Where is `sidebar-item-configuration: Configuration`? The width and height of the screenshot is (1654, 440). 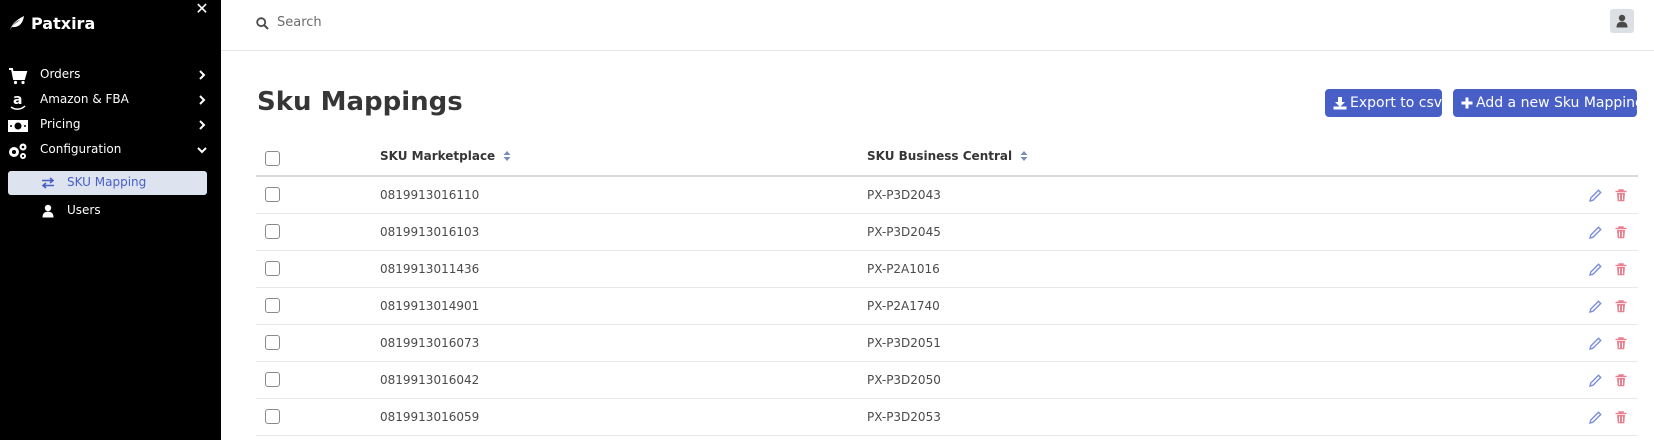
sidebar-item-configuration: Configuration is located at coordinates (110, 151).